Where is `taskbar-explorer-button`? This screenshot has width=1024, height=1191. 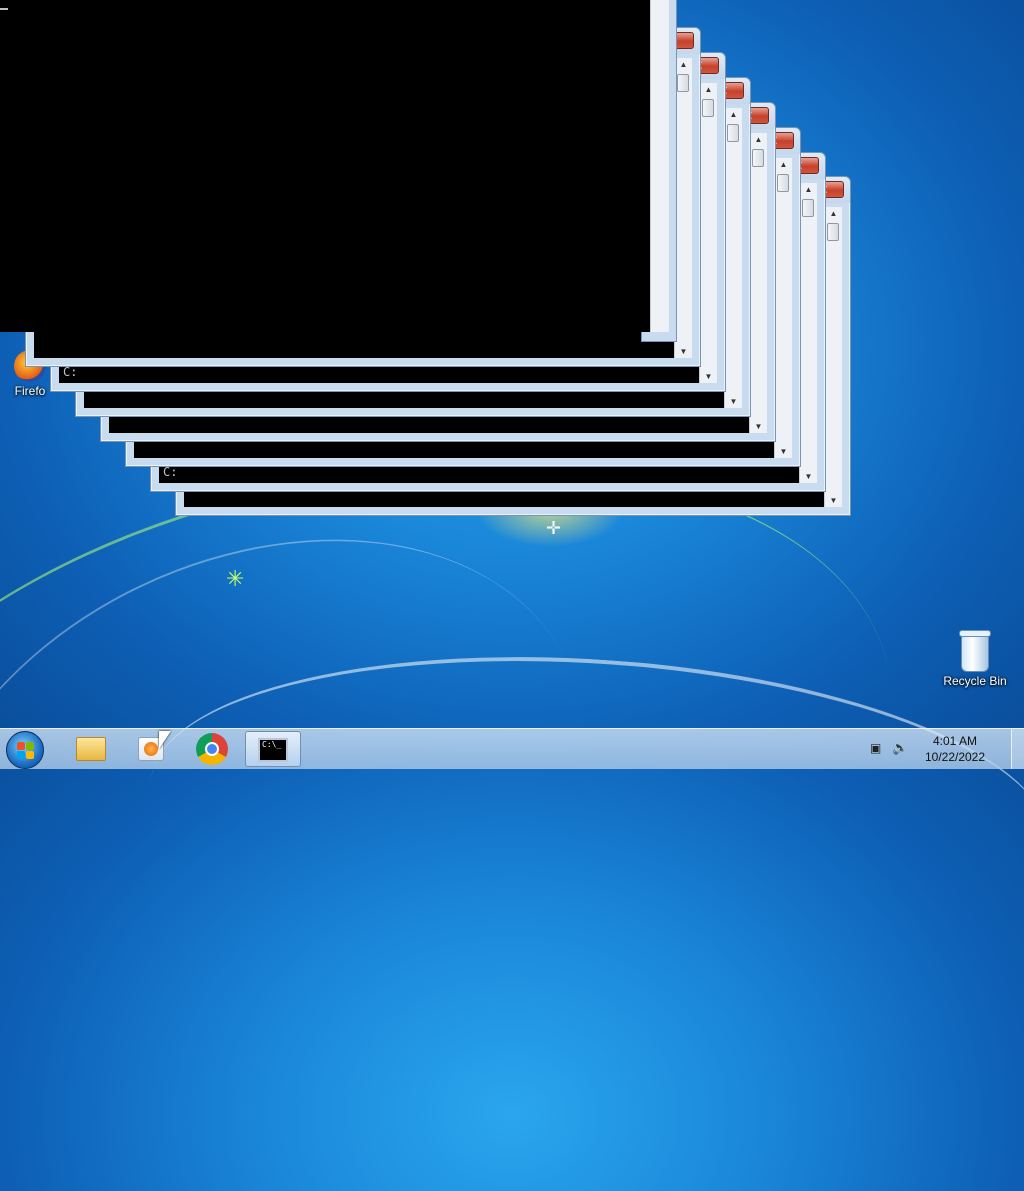
taskbar-explorer-button is located at coordinates (90, 749).